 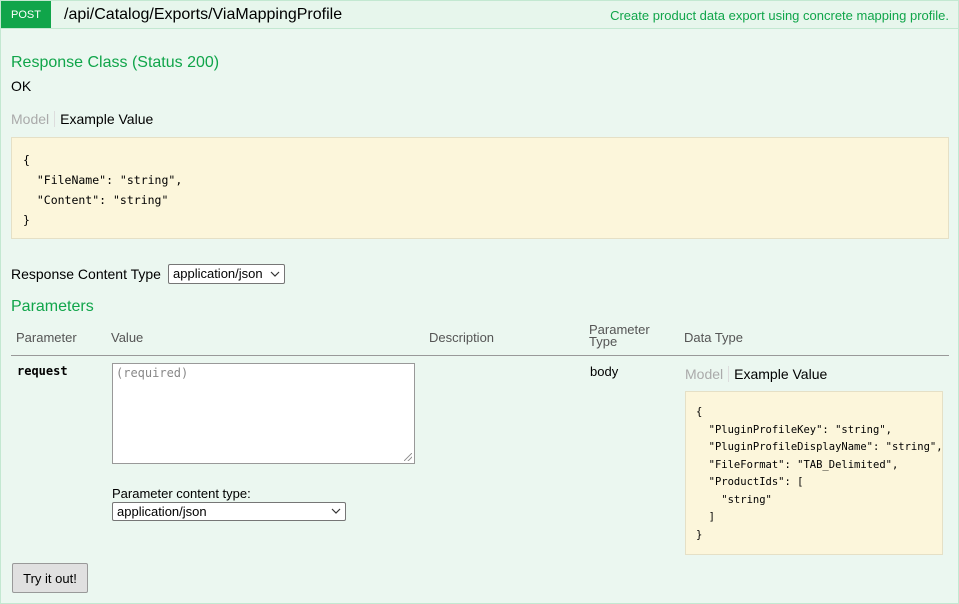 I want to click on response-content-type-select: application/json, so click(x=226, y=274).